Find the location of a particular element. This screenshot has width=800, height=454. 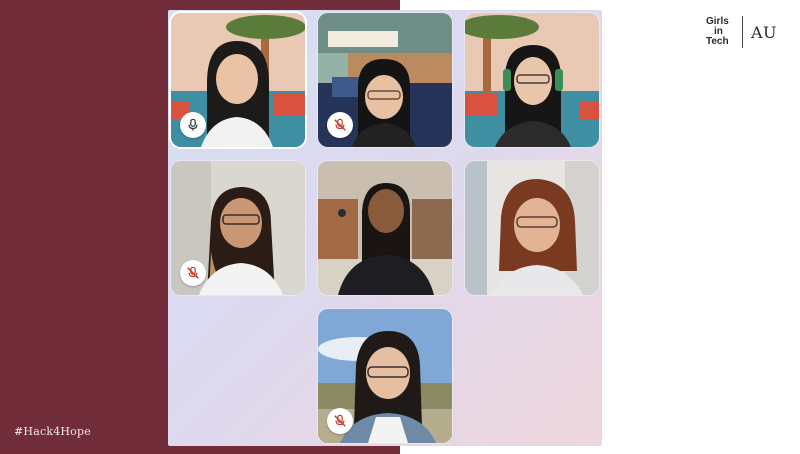

logo-lockup: Girls in Tech AU is located at coordinates (741, 32).